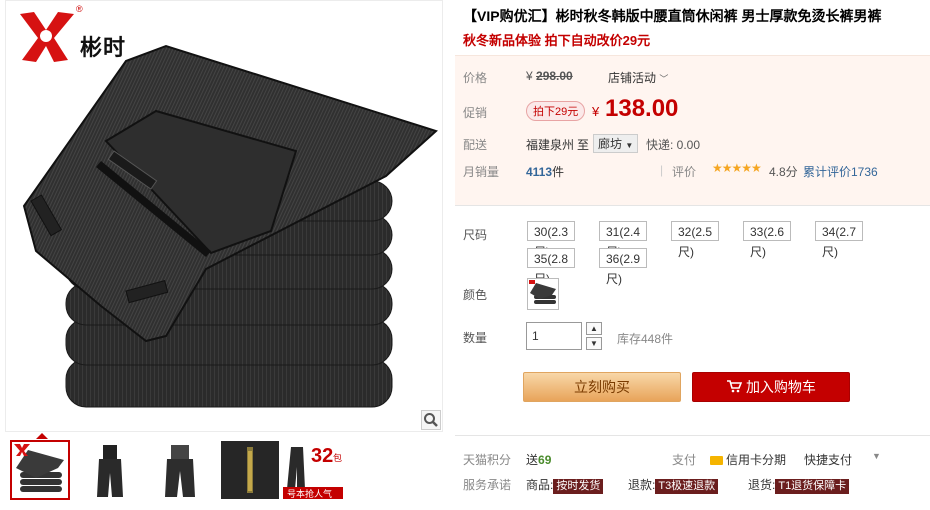  What do you see at coordinates (554, 76) in the screenshot?
I see `original-price-value: 298.00` at bounding box center [554, 76].